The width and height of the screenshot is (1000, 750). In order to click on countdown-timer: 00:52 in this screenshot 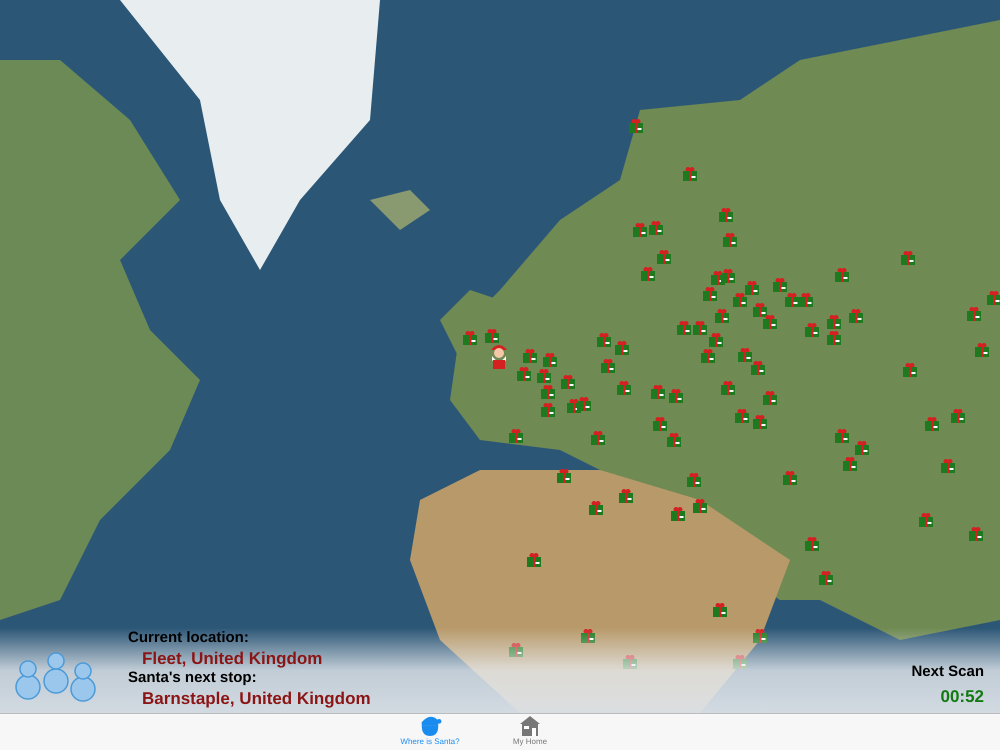, I will do `click(962, 697)`.